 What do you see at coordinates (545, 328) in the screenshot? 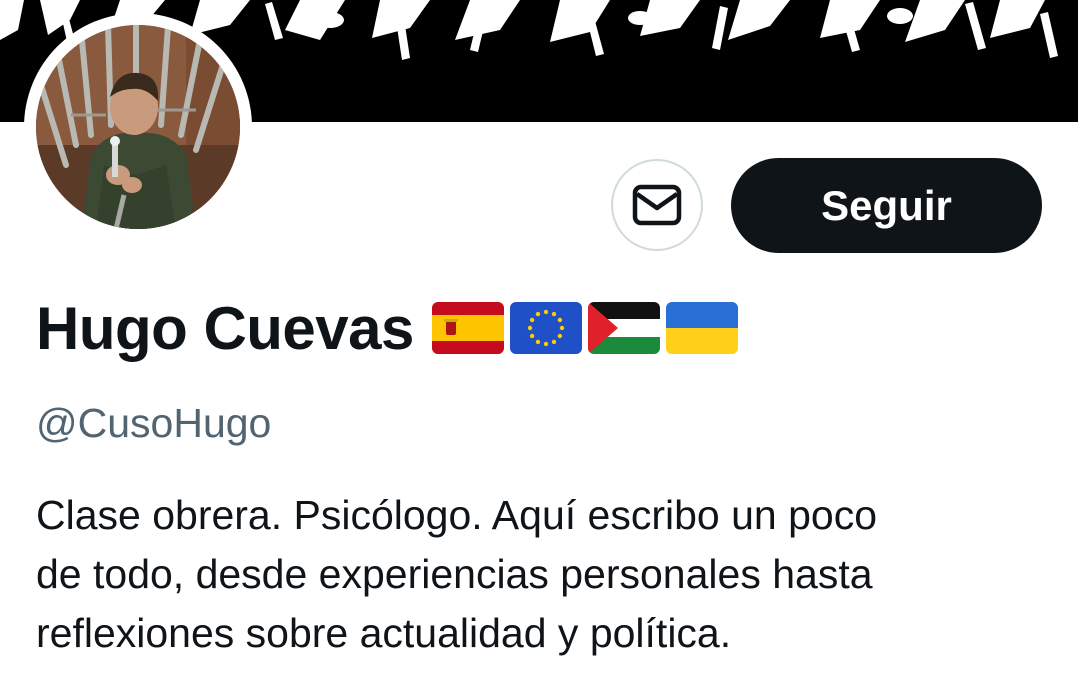
I see `eu-flag-icon` at bounding box center [545, 328].